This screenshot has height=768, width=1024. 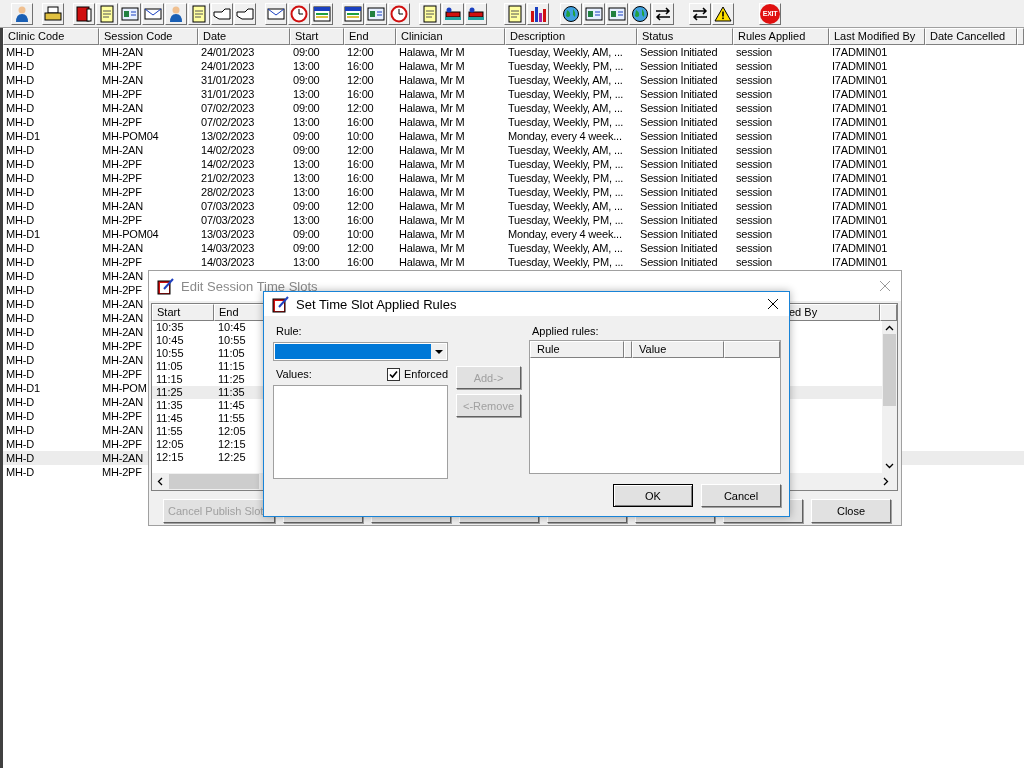 What do you see at coordinates (430, 13) in the screenshot?
I see `document-icon` at bounding box center [430, 13].